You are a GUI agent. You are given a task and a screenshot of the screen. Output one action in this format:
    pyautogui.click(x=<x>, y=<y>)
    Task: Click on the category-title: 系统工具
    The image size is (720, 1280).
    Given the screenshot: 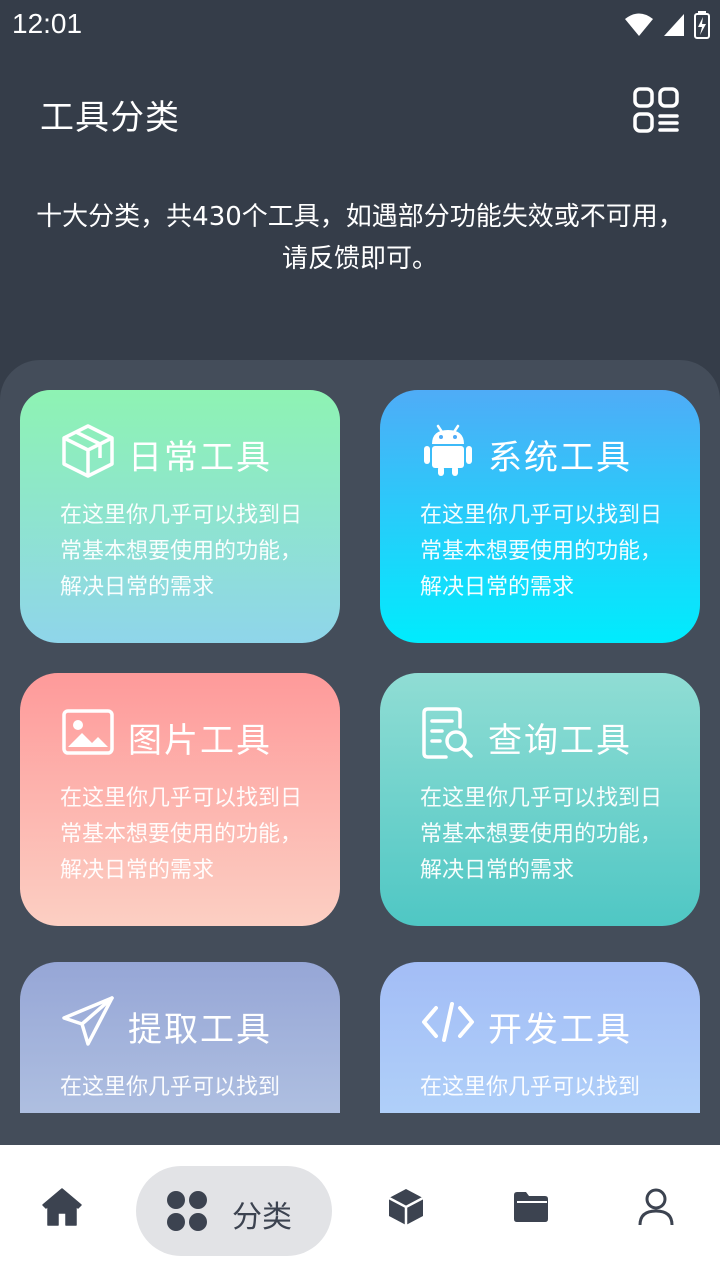 What is the action you would take?
    pyautogui.click(x=560, y=458)
    